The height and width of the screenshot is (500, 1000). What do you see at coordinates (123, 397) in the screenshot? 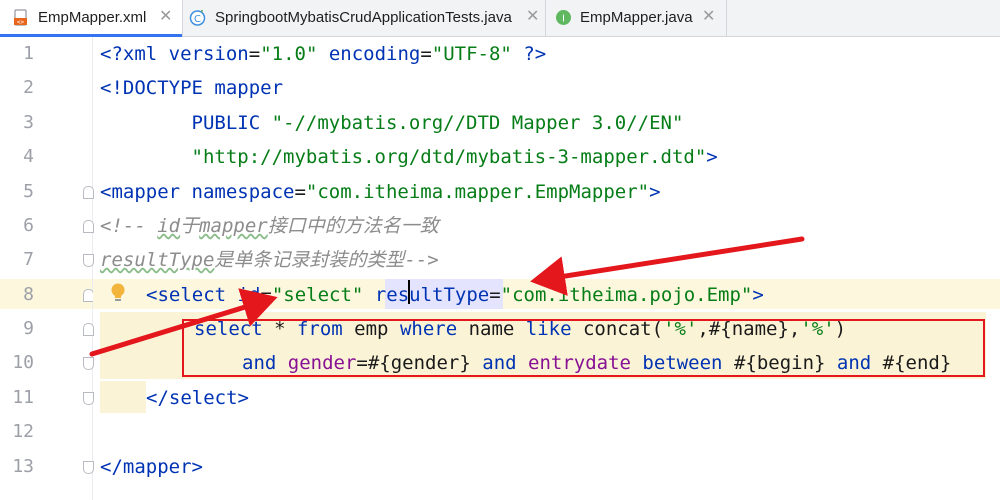
I see `sql-block-highlight-end` at bounding box center [123, 397].